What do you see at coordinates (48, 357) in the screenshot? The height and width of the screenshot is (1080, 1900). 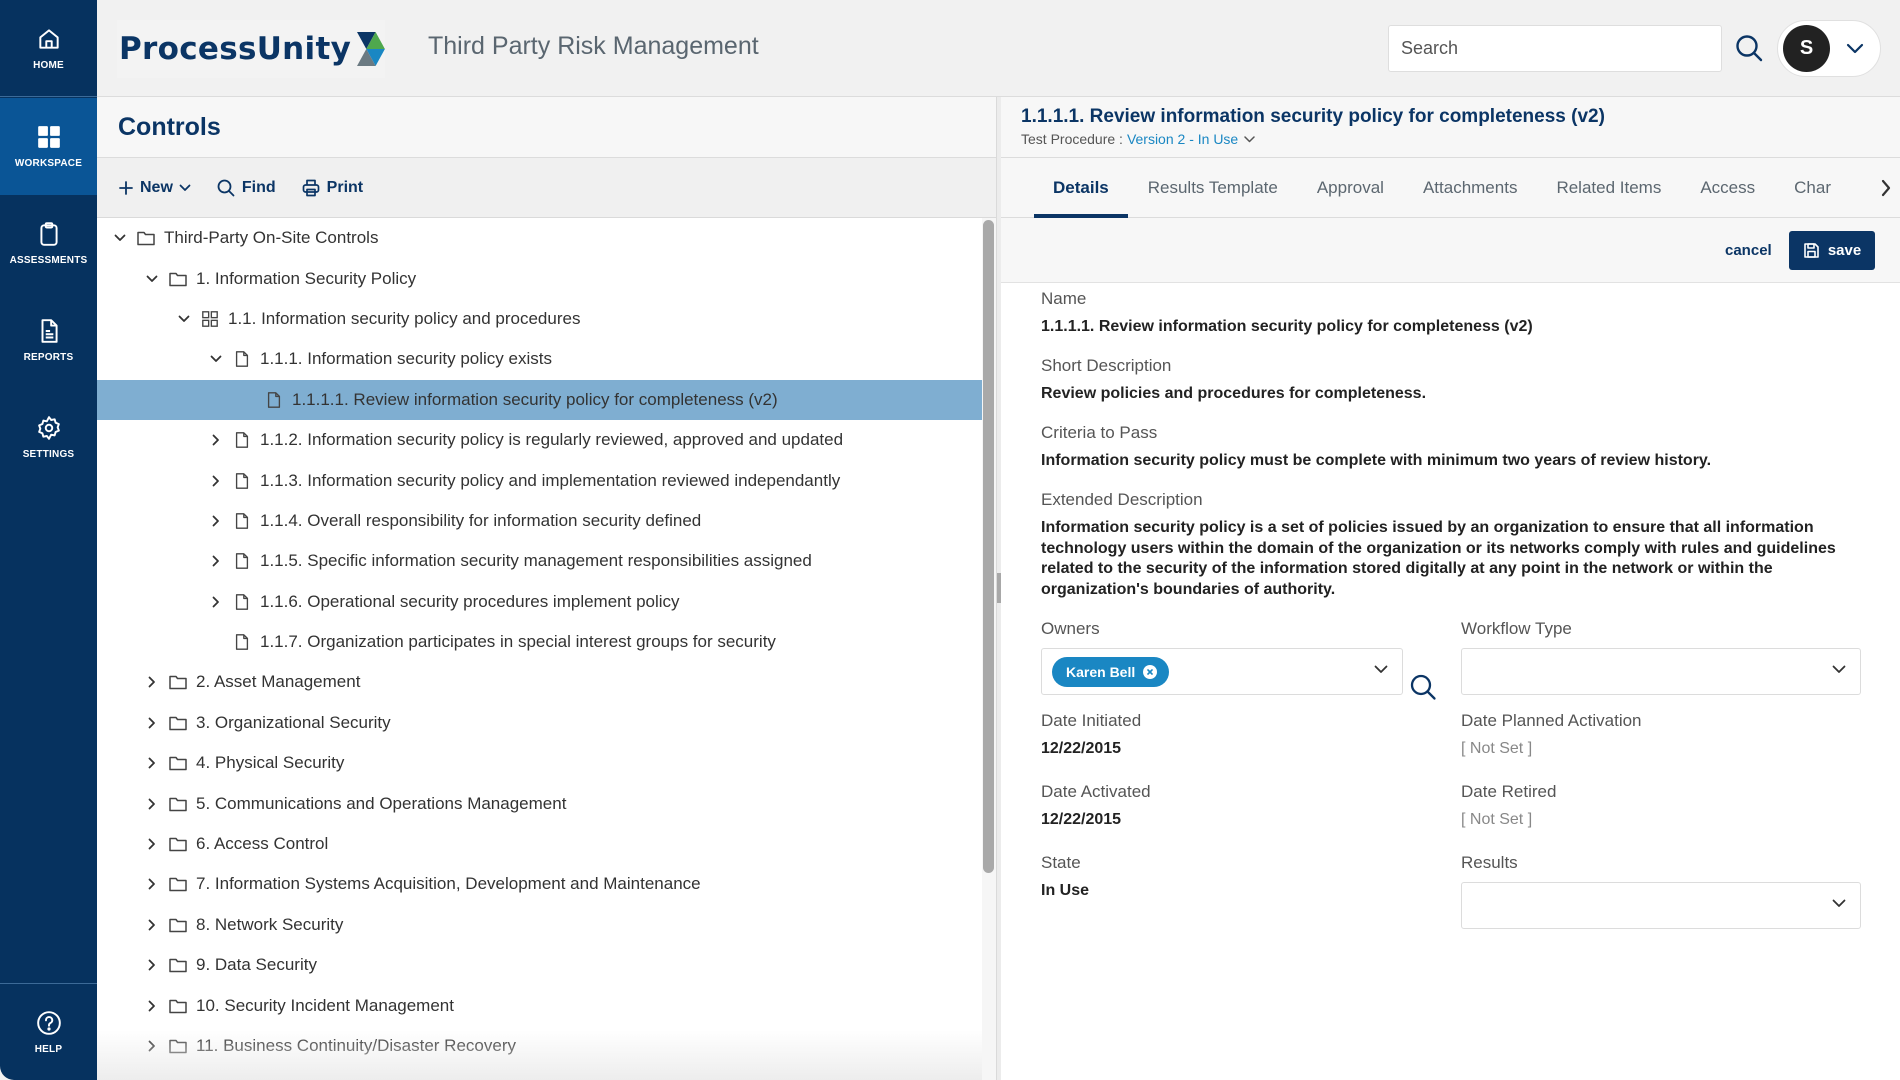 I see `sidebar-label-reports: REPORTS` at bounding box center [48, 357].